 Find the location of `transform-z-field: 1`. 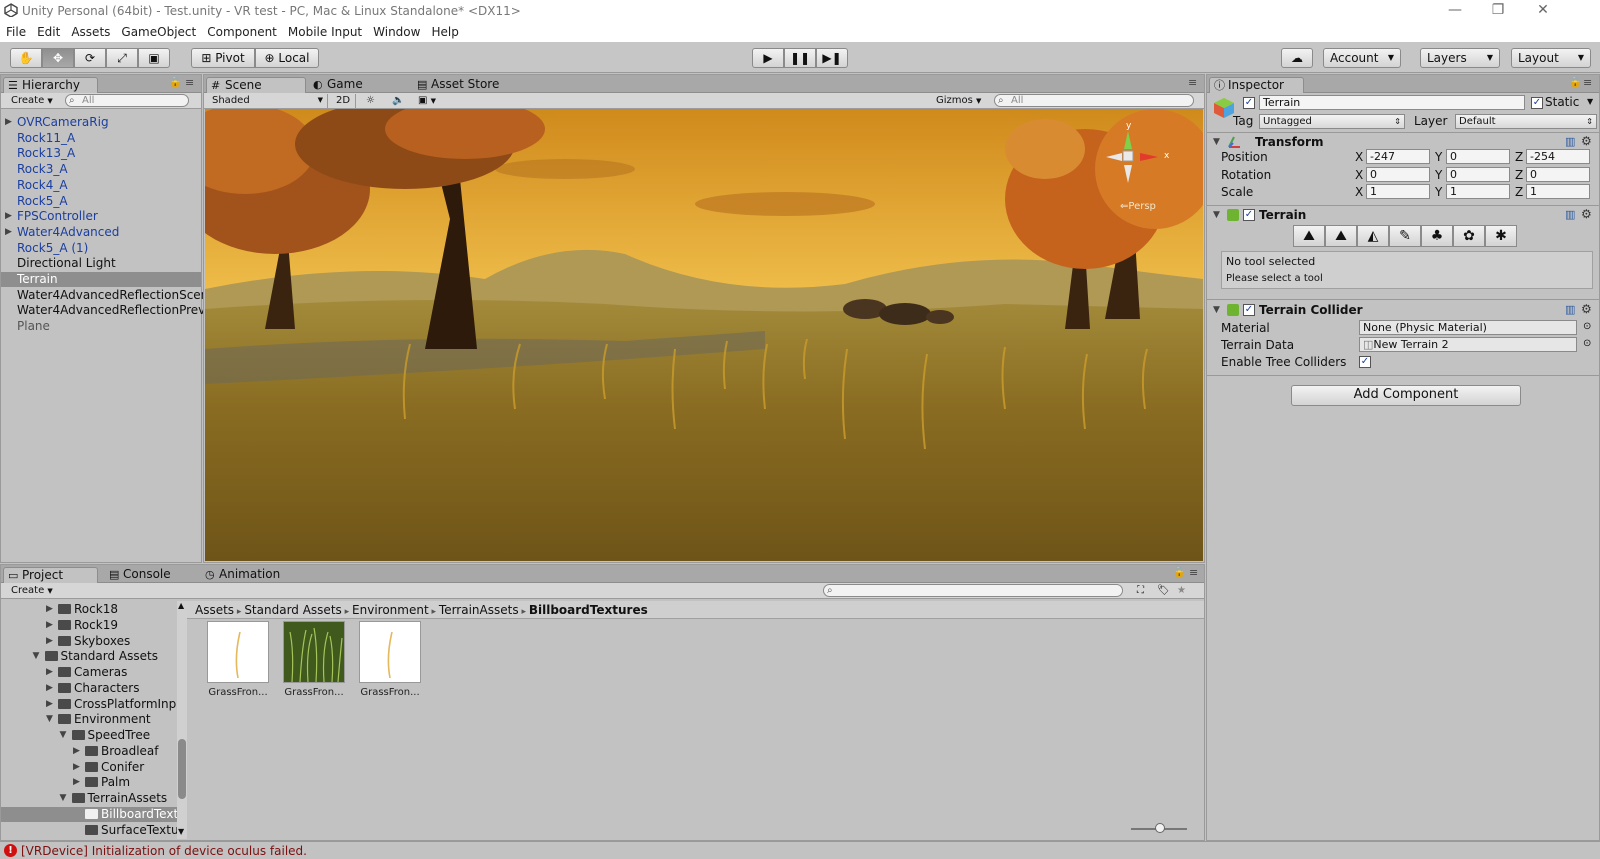

transform-z-field: 1 is located at coordinates (1558, 191).